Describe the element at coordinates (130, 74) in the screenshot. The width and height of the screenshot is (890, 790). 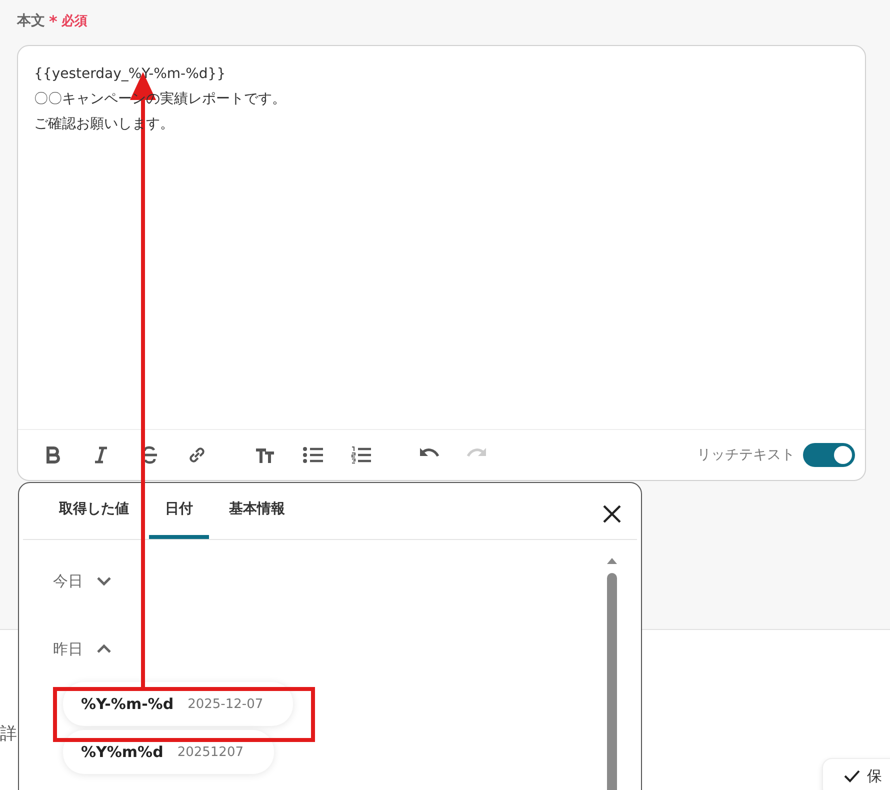
I see `text-line: {{yesterday_%Y-%m-%d}}` at that location.